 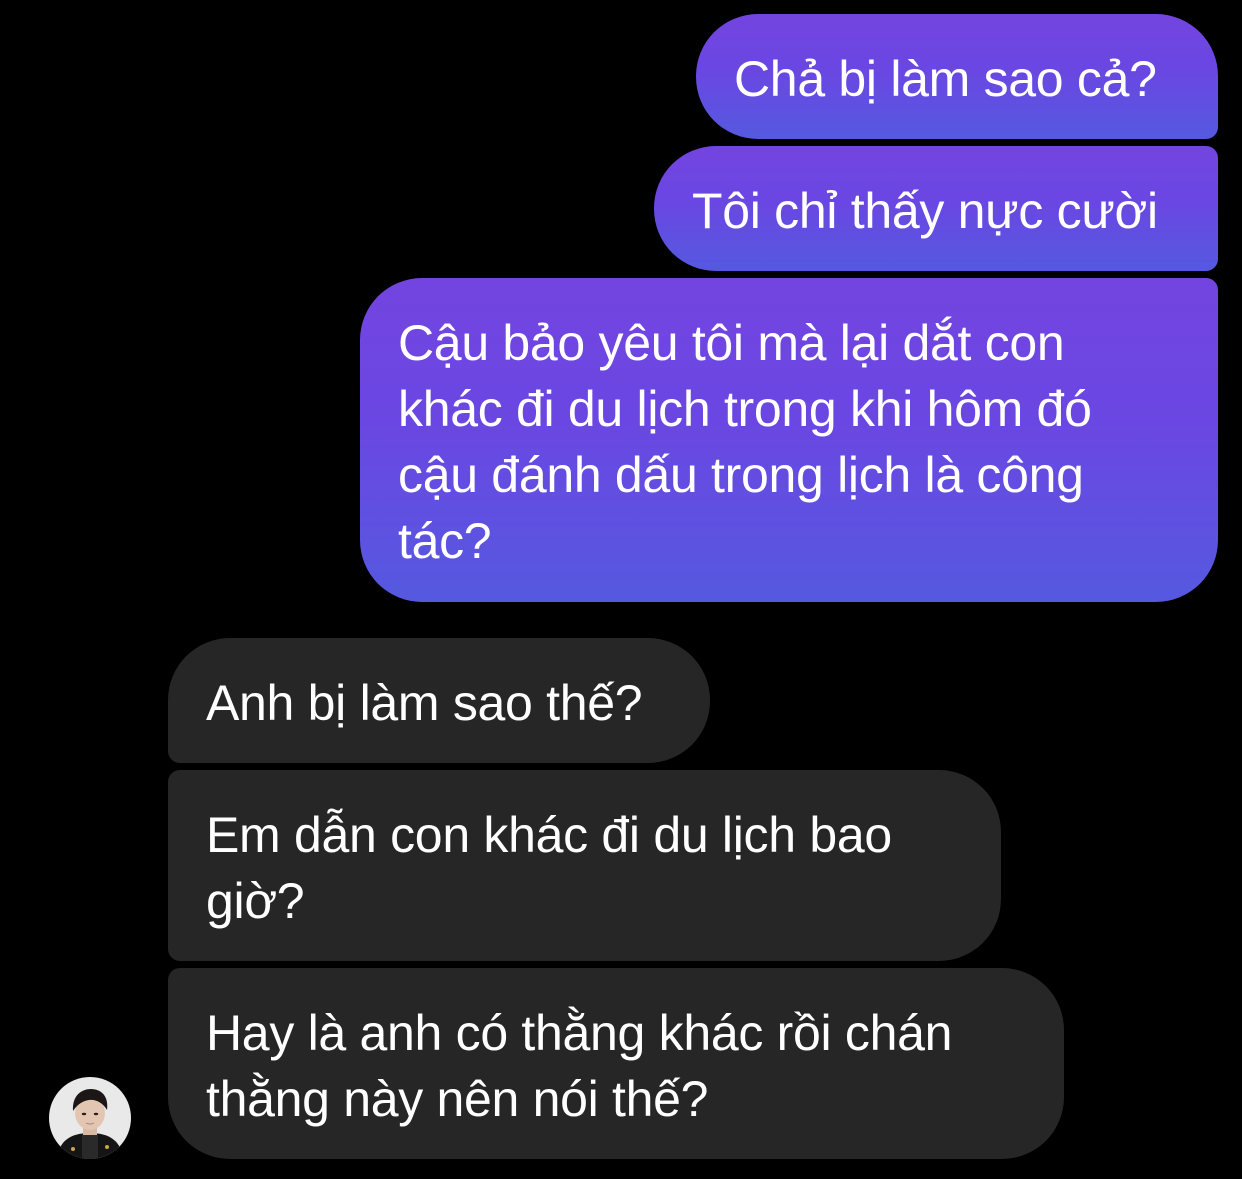 I want to click on sent-message-bubble: Tôi chỉ thấy nực cười, so click(x=936, y=208).